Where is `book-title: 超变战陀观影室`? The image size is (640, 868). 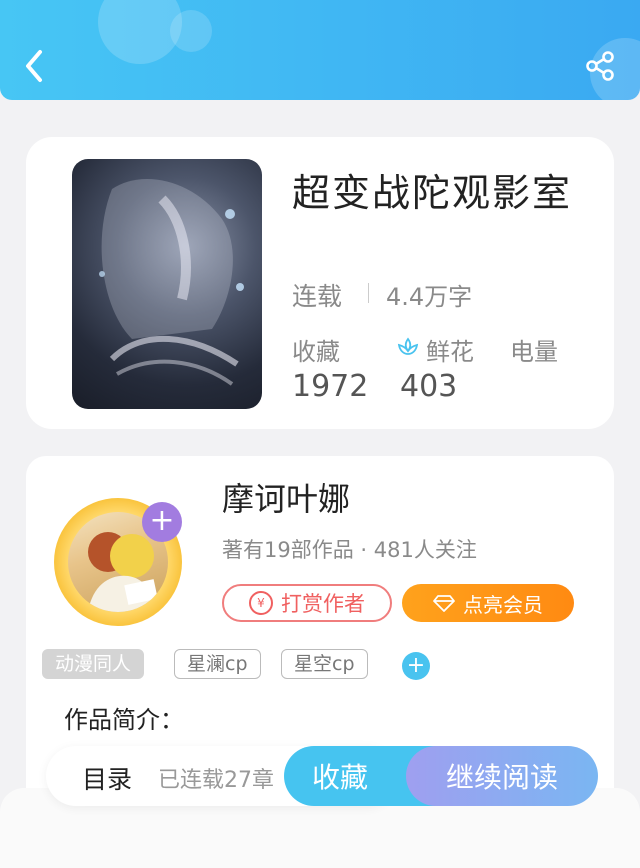
book-title: 超变战陀观影室 is located at coordinates (432, 193).